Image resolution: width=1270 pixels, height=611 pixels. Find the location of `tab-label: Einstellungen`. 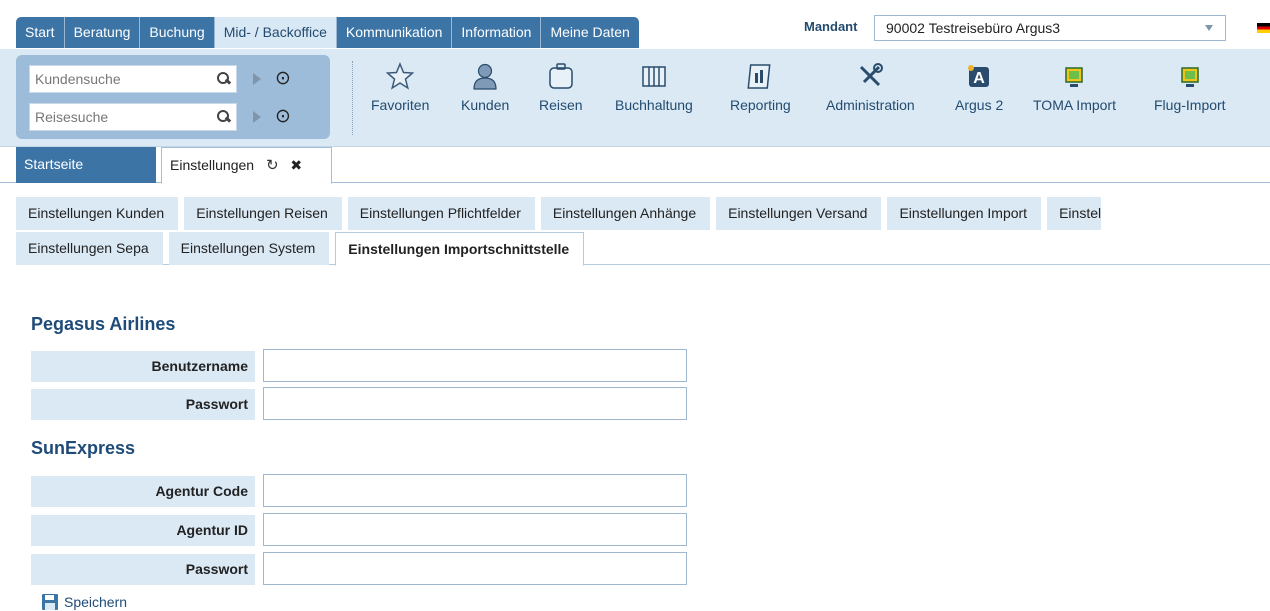

tab-label: Einstellungen is located at coordinates (212, 165).